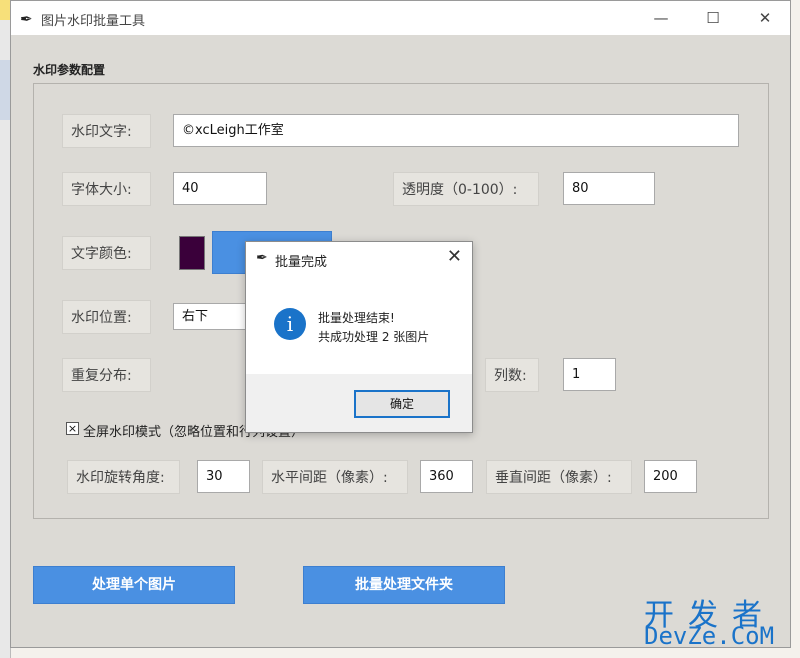 Image resolution: width=800 pixels, height=658 pixels. I want to click on vgap-label: 垂直间距（像素）:, so click(559, 477).